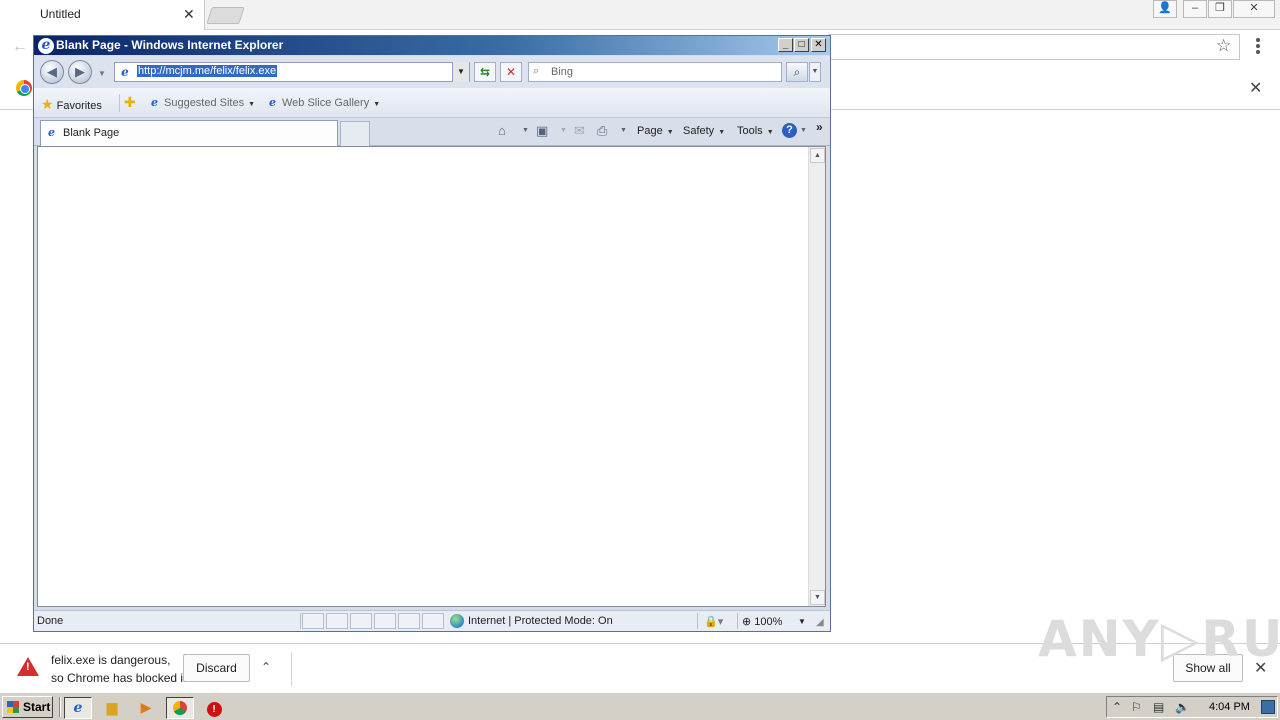 This screenshot has height=720, width=1280. I want to click on ie-search-placeholder: Bing, so click(562, 72).